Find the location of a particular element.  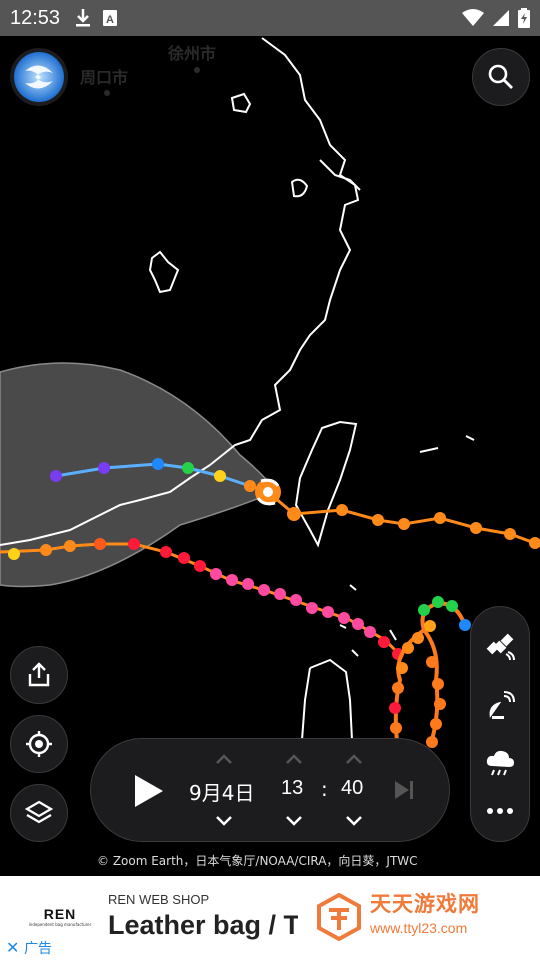

ad-brand-name: REN is located at coordinates (60, 914).